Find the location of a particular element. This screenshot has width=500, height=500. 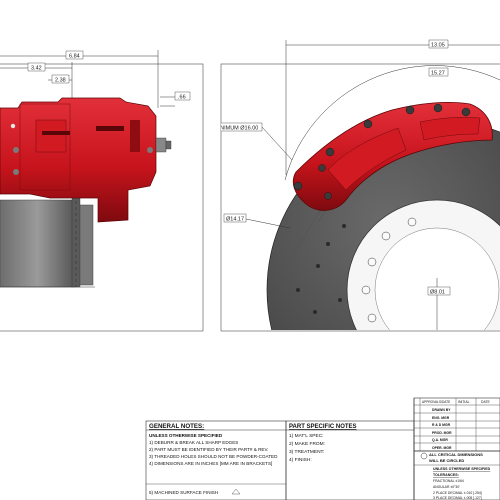

row-rd-mgr: R & D MGR is located at coordinates (441, 425).